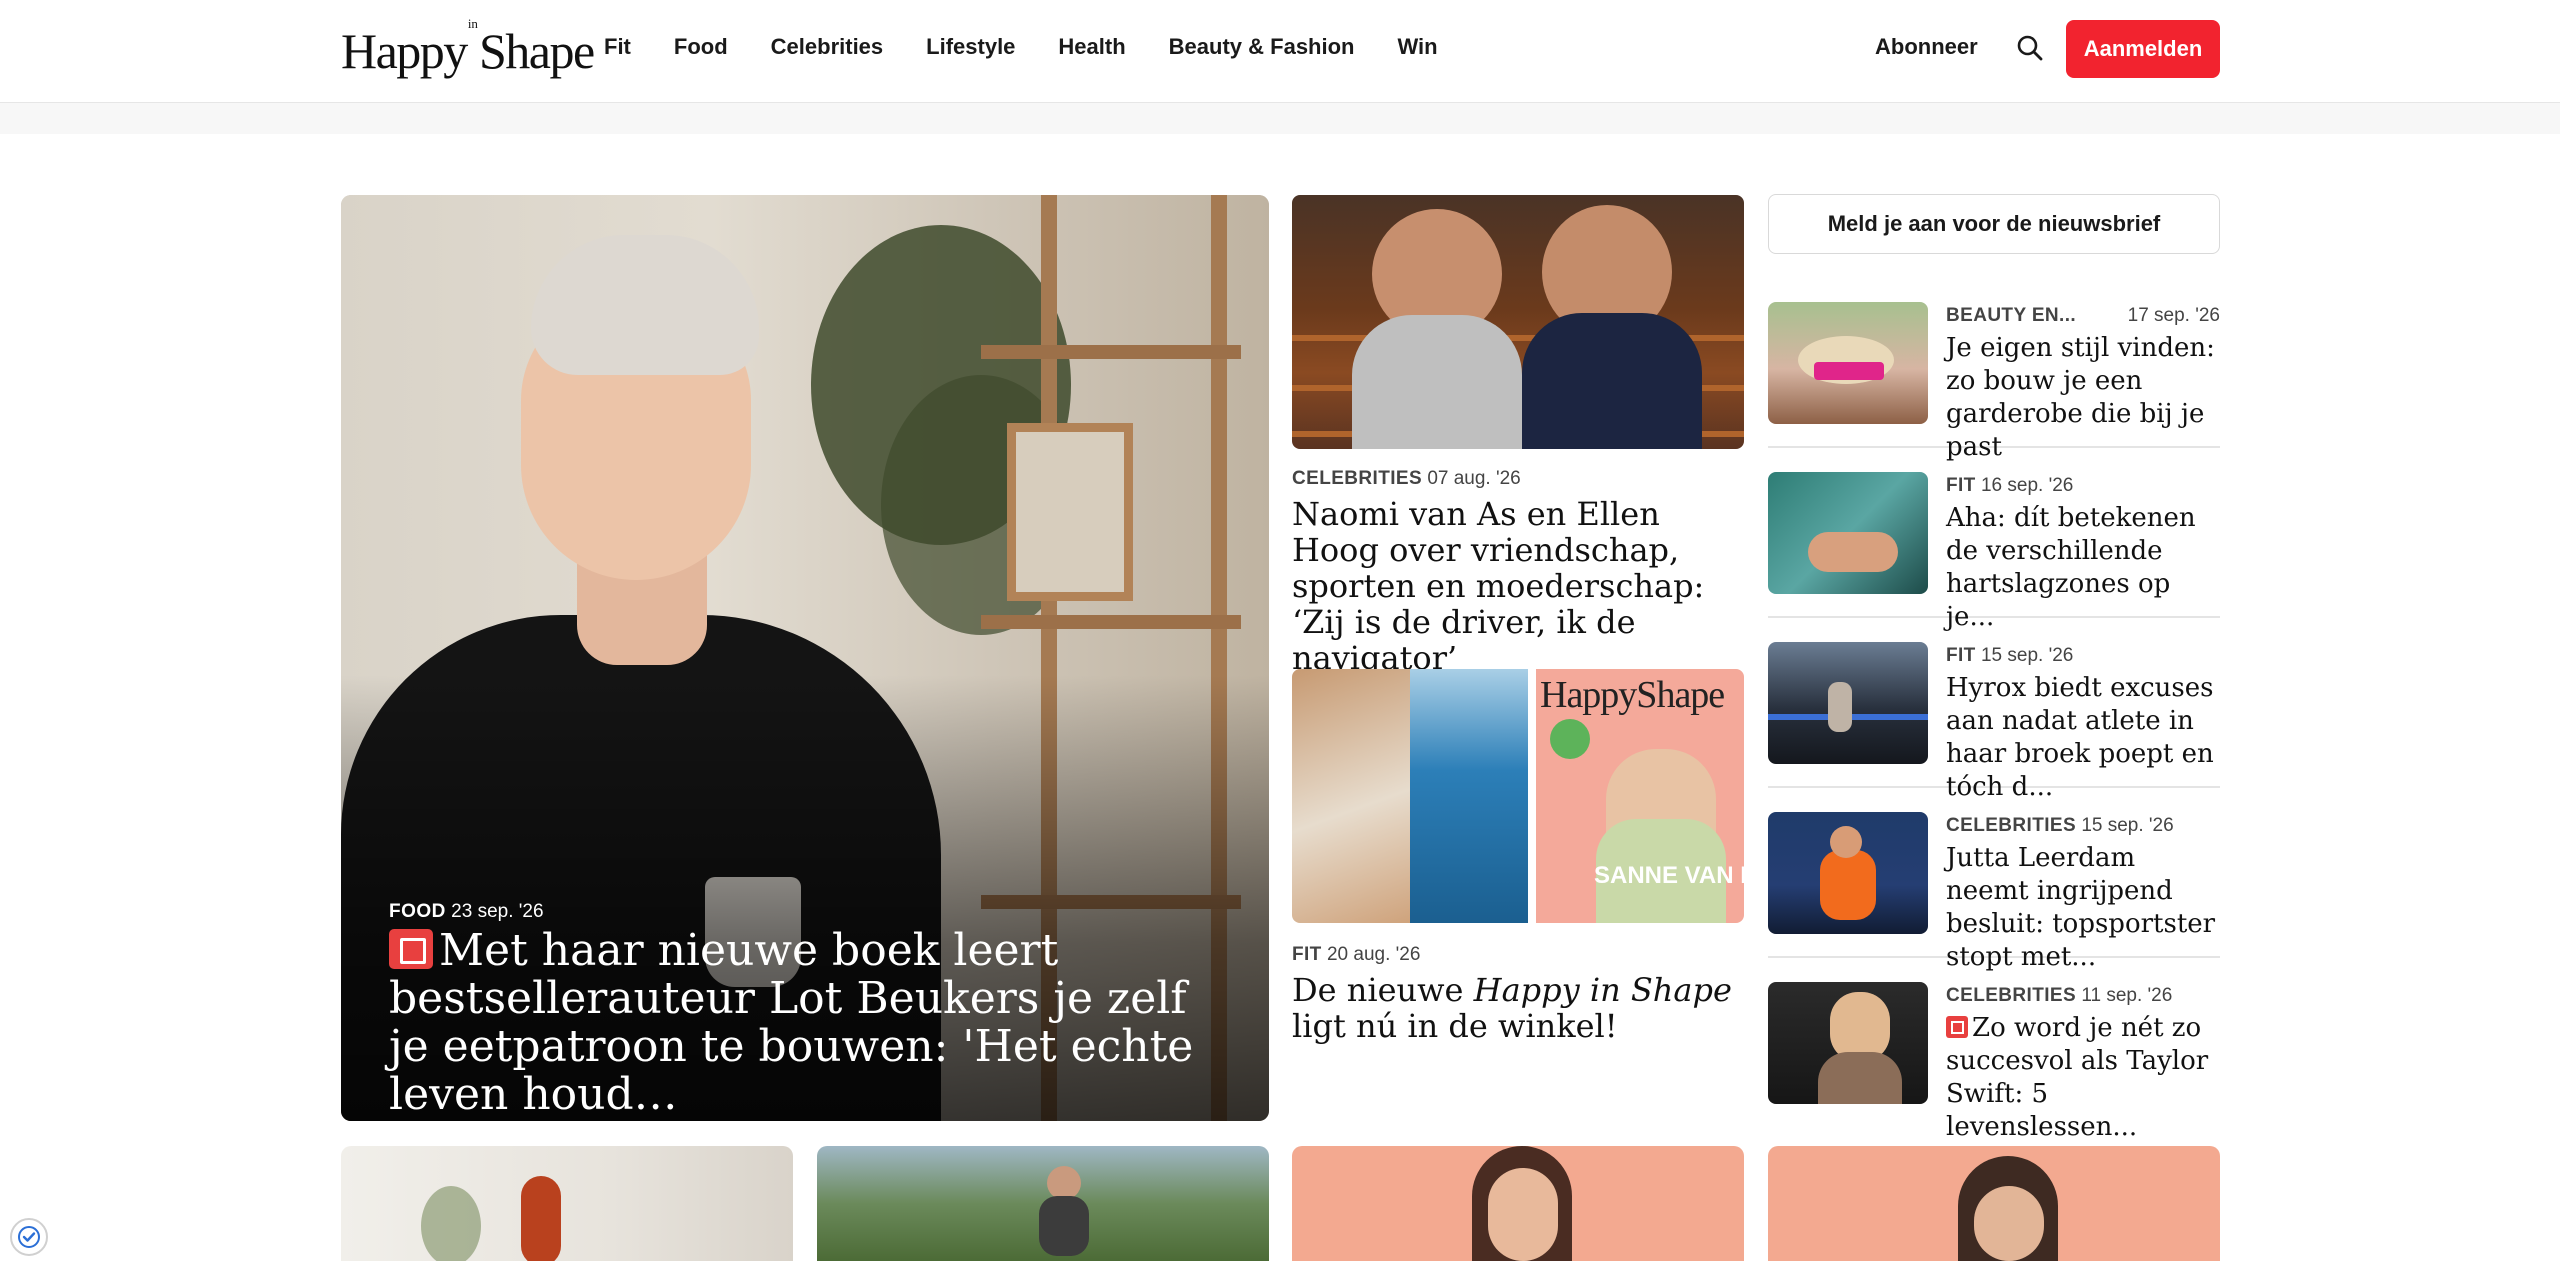 This screenshot has height=1261, width=2560. What do you see at coordinates (1091, 47) in the screenshot?
I see `nav-item-health: Health` at bounding box center [1091, 47].